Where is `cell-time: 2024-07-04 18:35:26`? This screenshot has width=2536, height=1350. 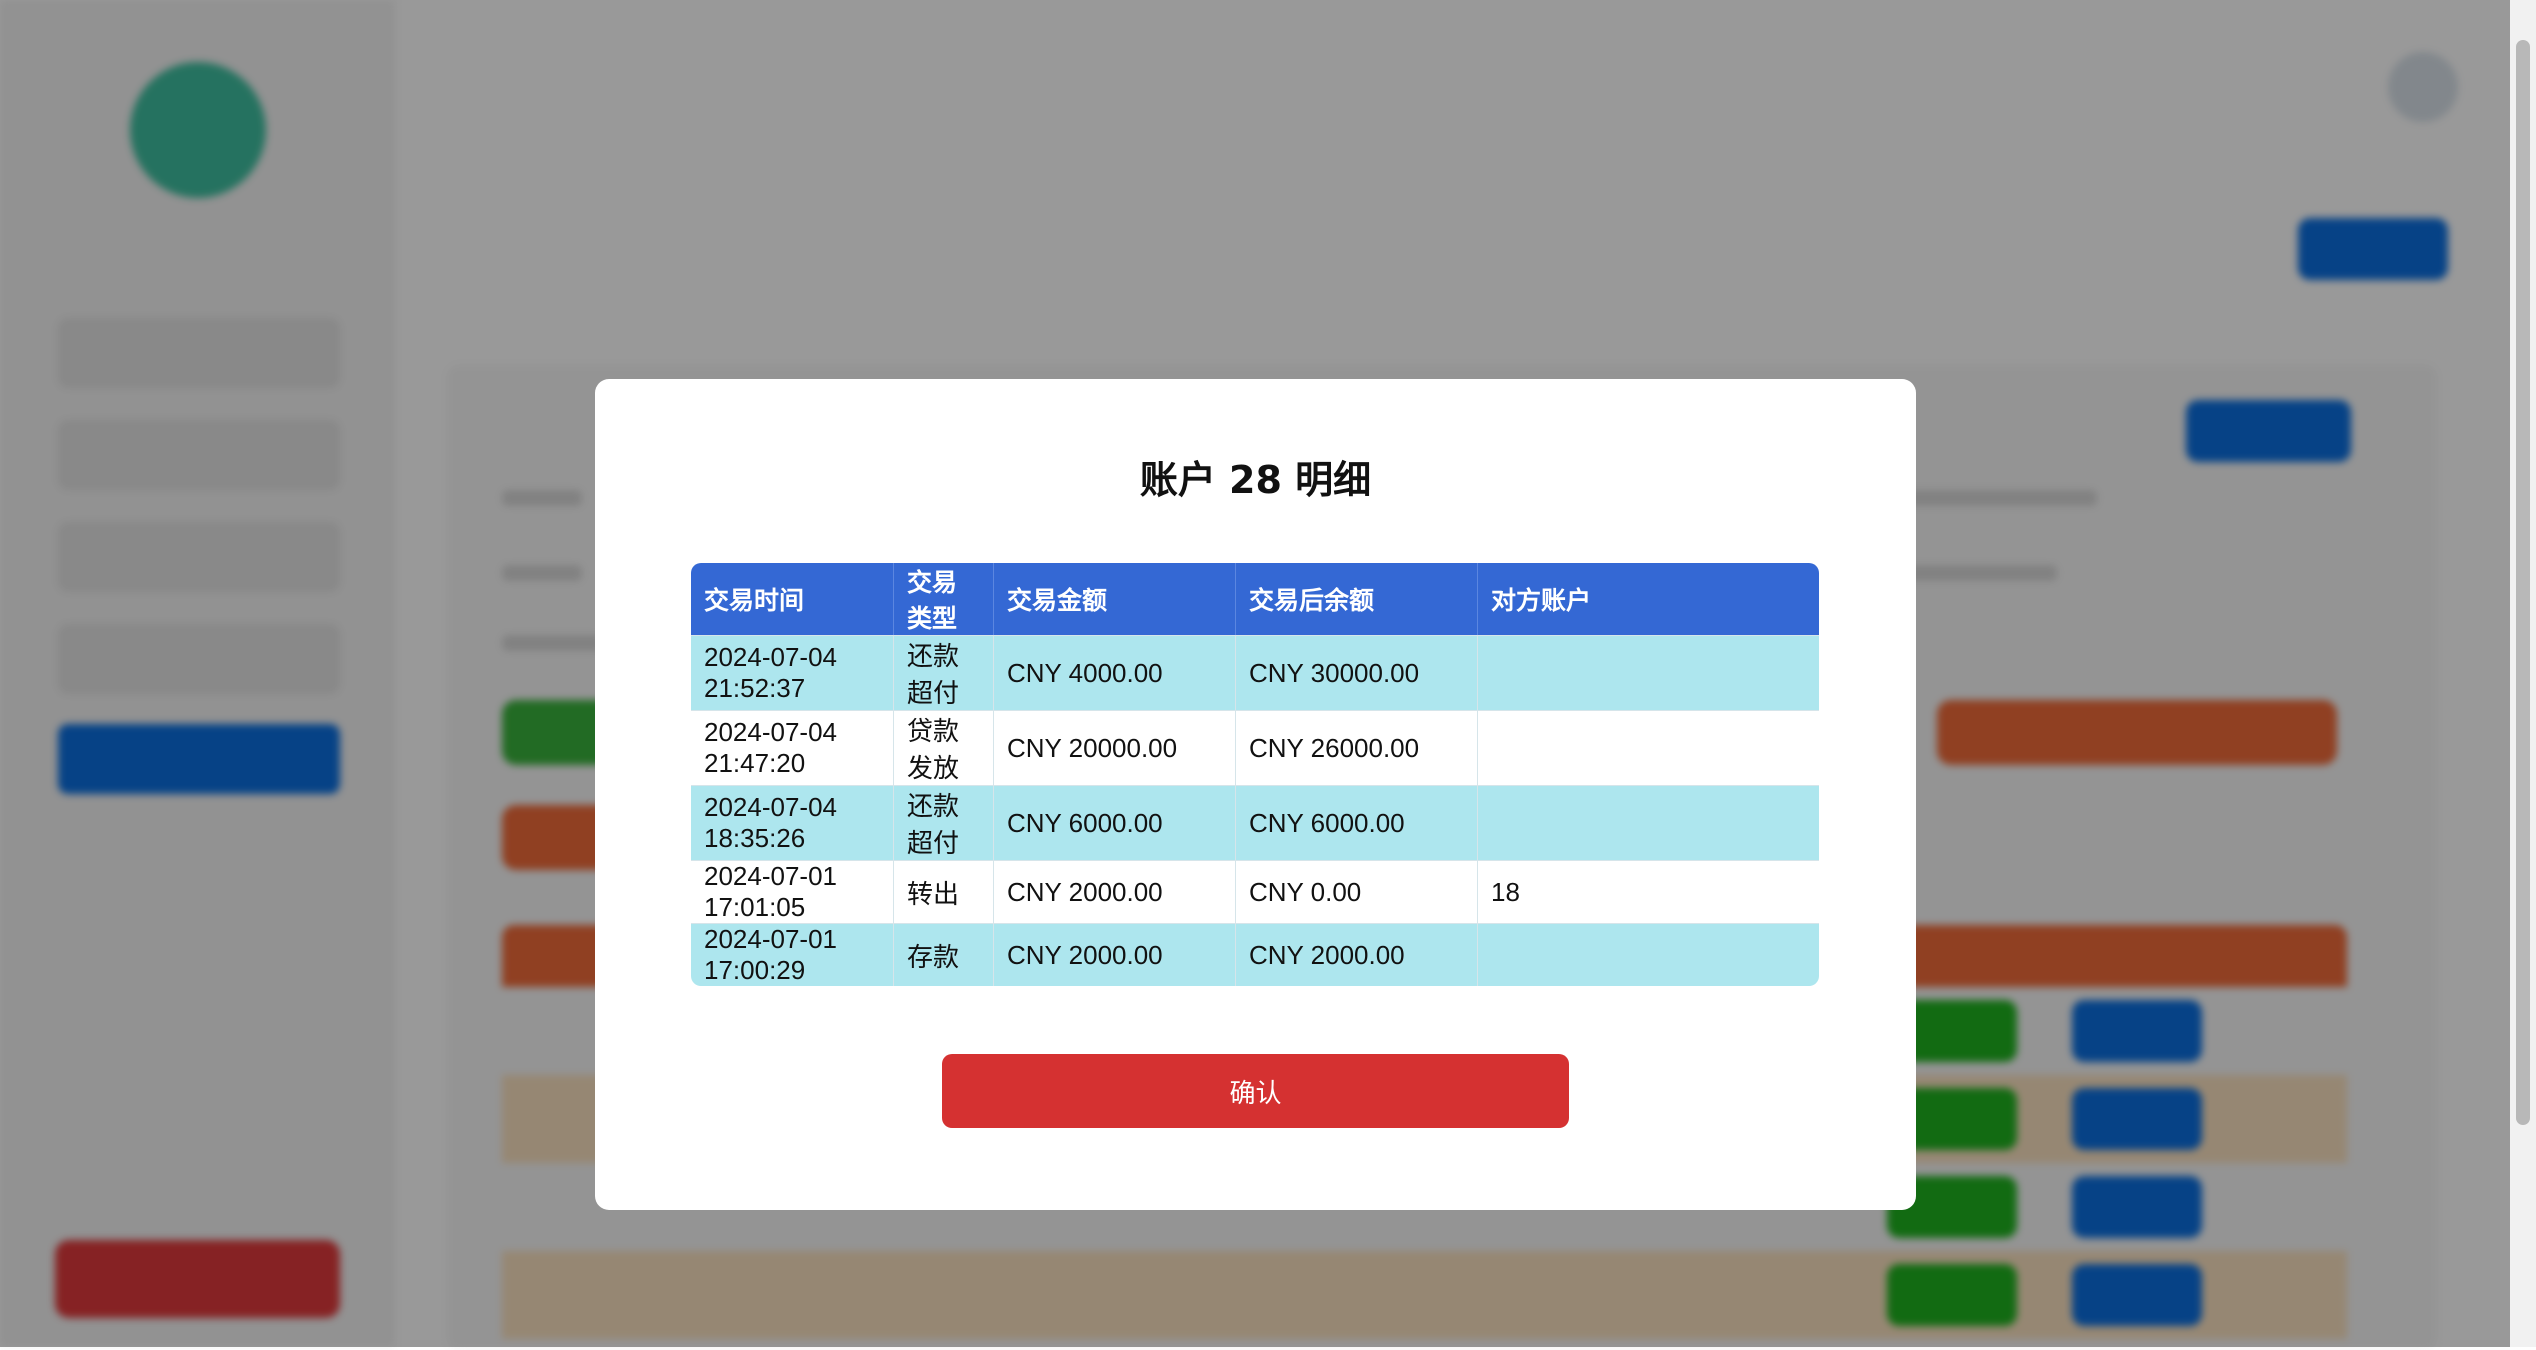 cell-time: 2024-07-04 18:35:26 is located at coordinates (792, 822).